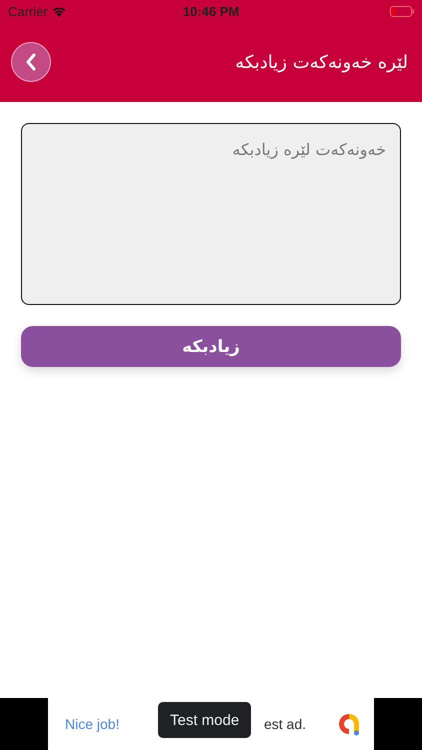  I want to click on carrier-label: Carrier, so click(28, 11).